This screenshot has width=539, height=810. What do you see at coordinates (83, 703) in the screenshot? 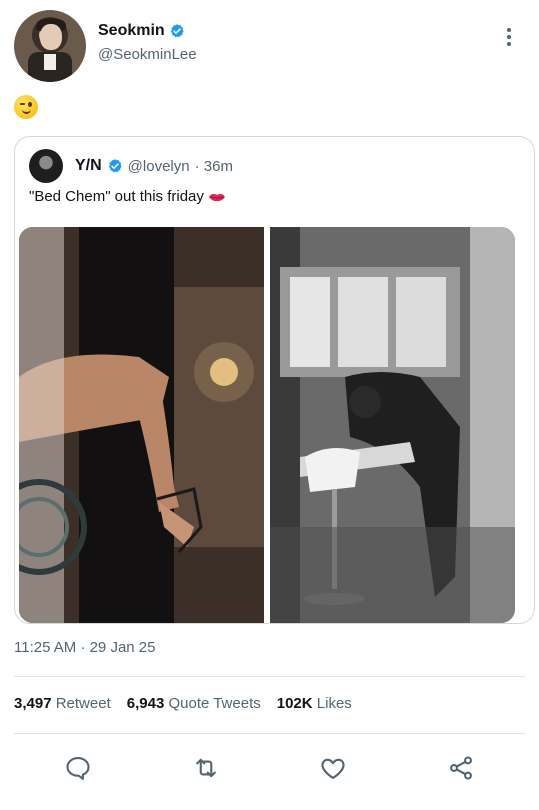
I see `retweet-label: Retweet` at bounding box center [83, 703].